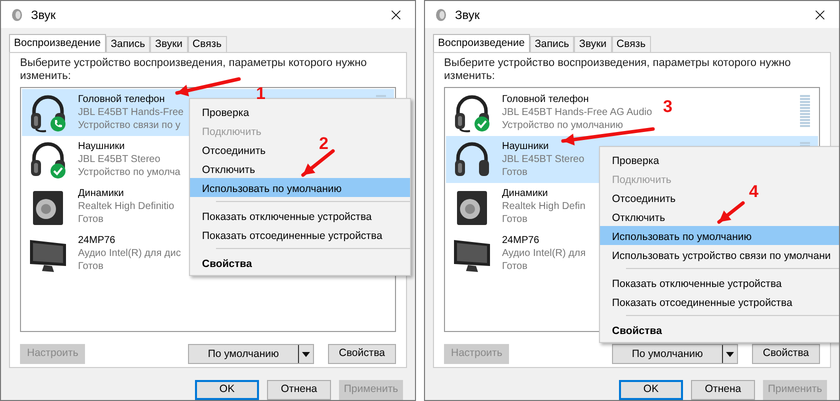 The image size is (840, 401). What do you see at coordinates (667, 106) in the screenshot?
I see `step-number: 3` at bounding box center [667, 106].